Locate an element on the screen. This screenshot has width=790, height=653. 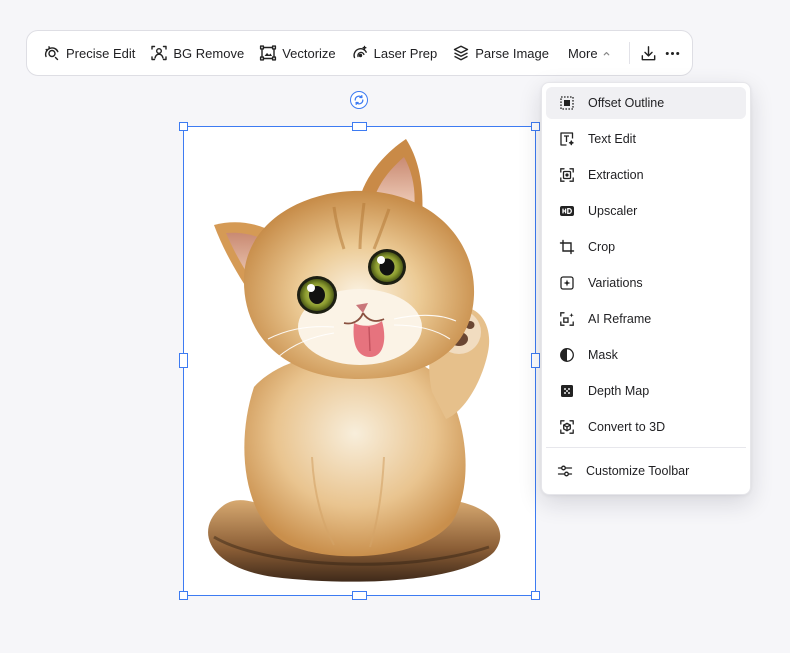
menu-item-label: Variations is located at coordinates (615, 283).